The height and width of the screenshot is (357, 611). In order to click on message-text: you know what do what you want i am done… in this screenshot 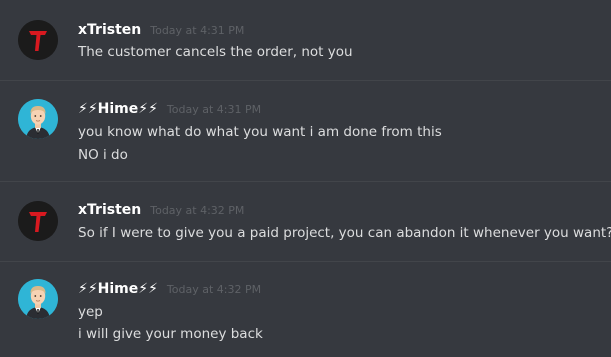, I will do `click(260, 132)`.